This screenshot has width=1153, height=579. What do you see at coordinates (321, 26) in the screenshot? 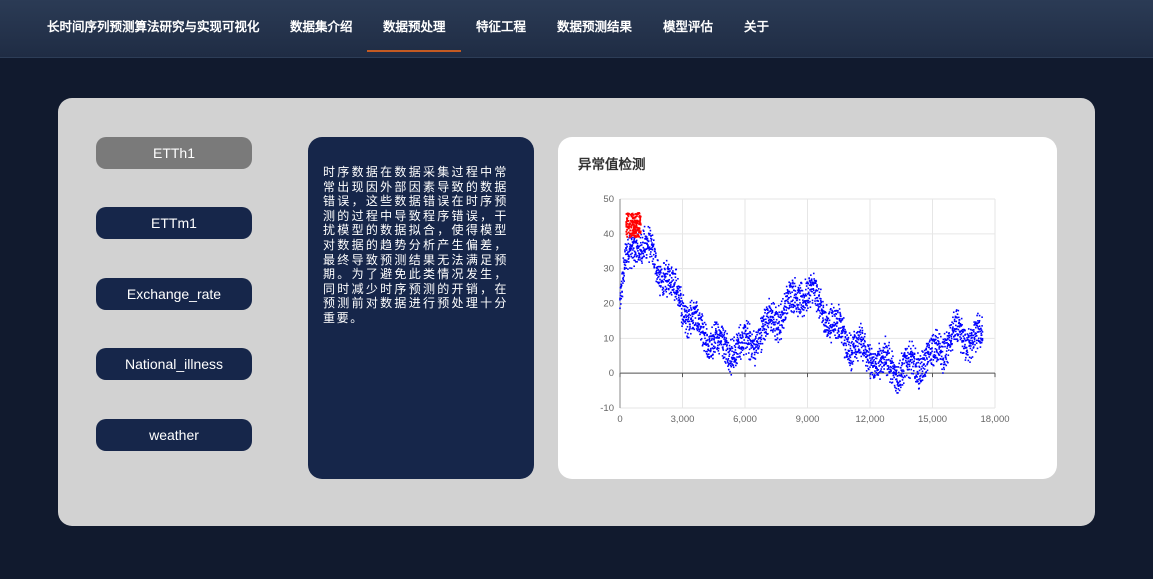
I see `nav-tab-dataset-intro: 数据集介绍` at bounding box center [321, 26].